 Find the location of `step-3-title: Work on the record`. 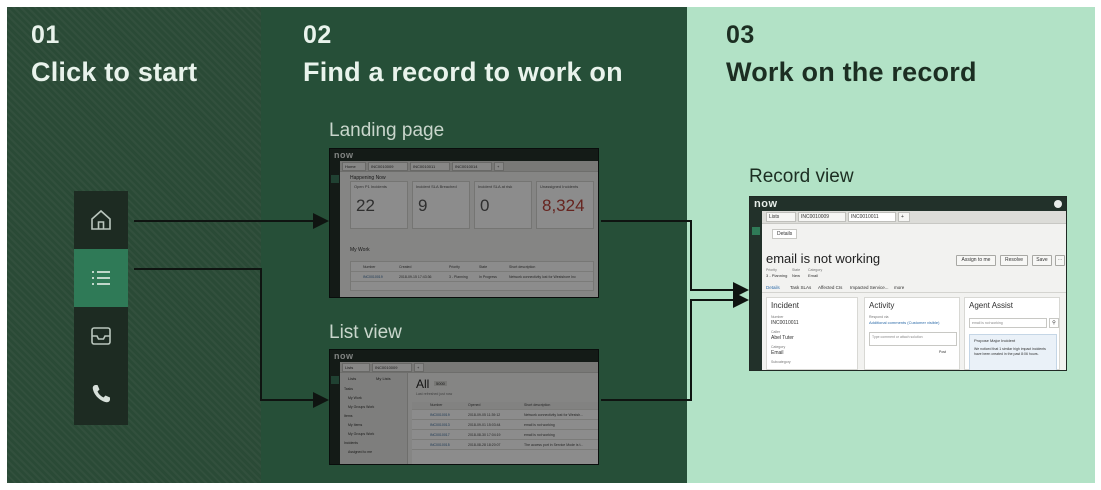

step-3-title: Work on the record is located at coordinates (851, 72).